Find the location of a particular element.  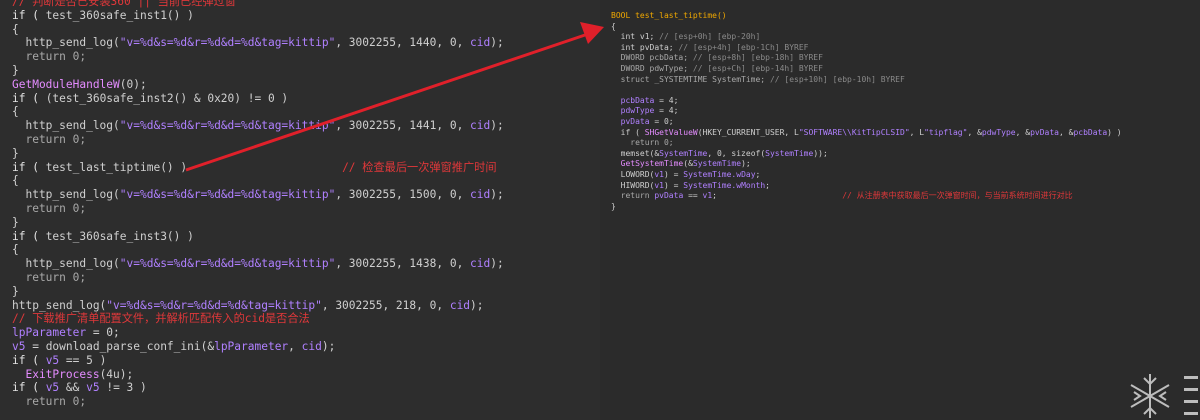

code-token: , 0, sizeof( is located at coordinates (736, 153).